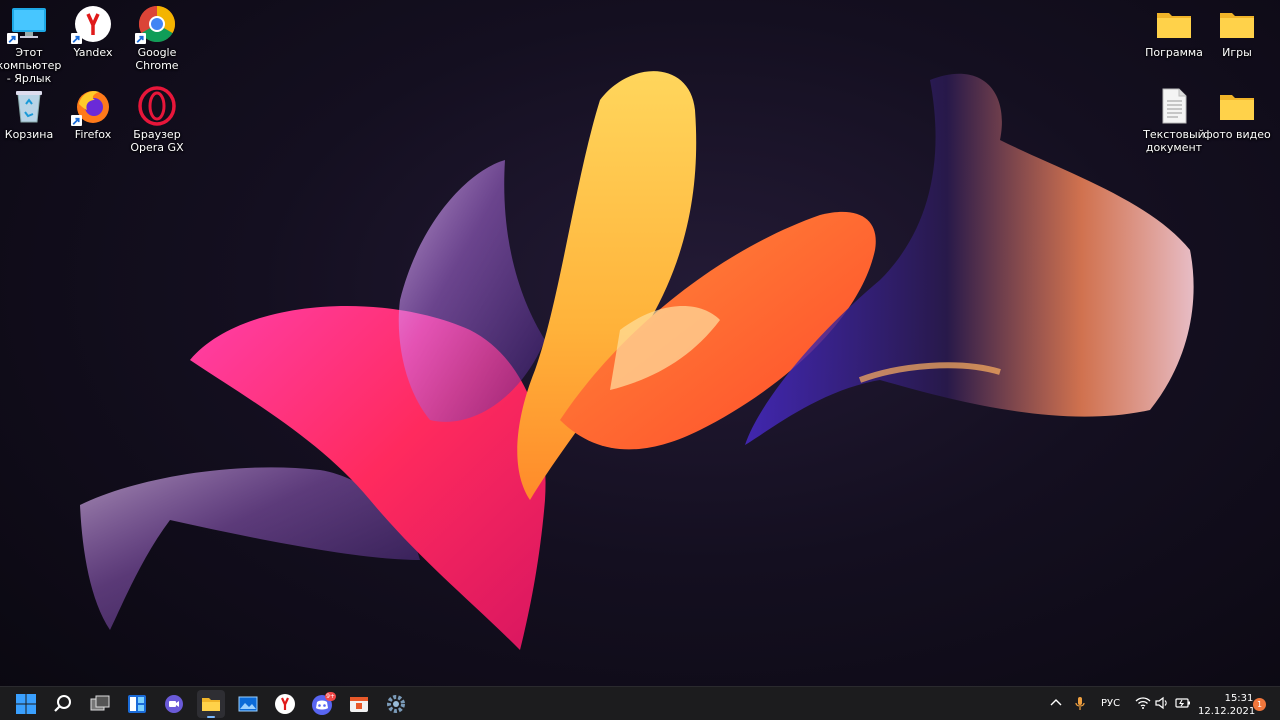 Image resolution: width=1280 pixels, height=720 pixels. What do you see at coordinates (1227, 711) in the screenshot?
I see `clock-date: 12.12.2021` at bounding box center [1227, 711].